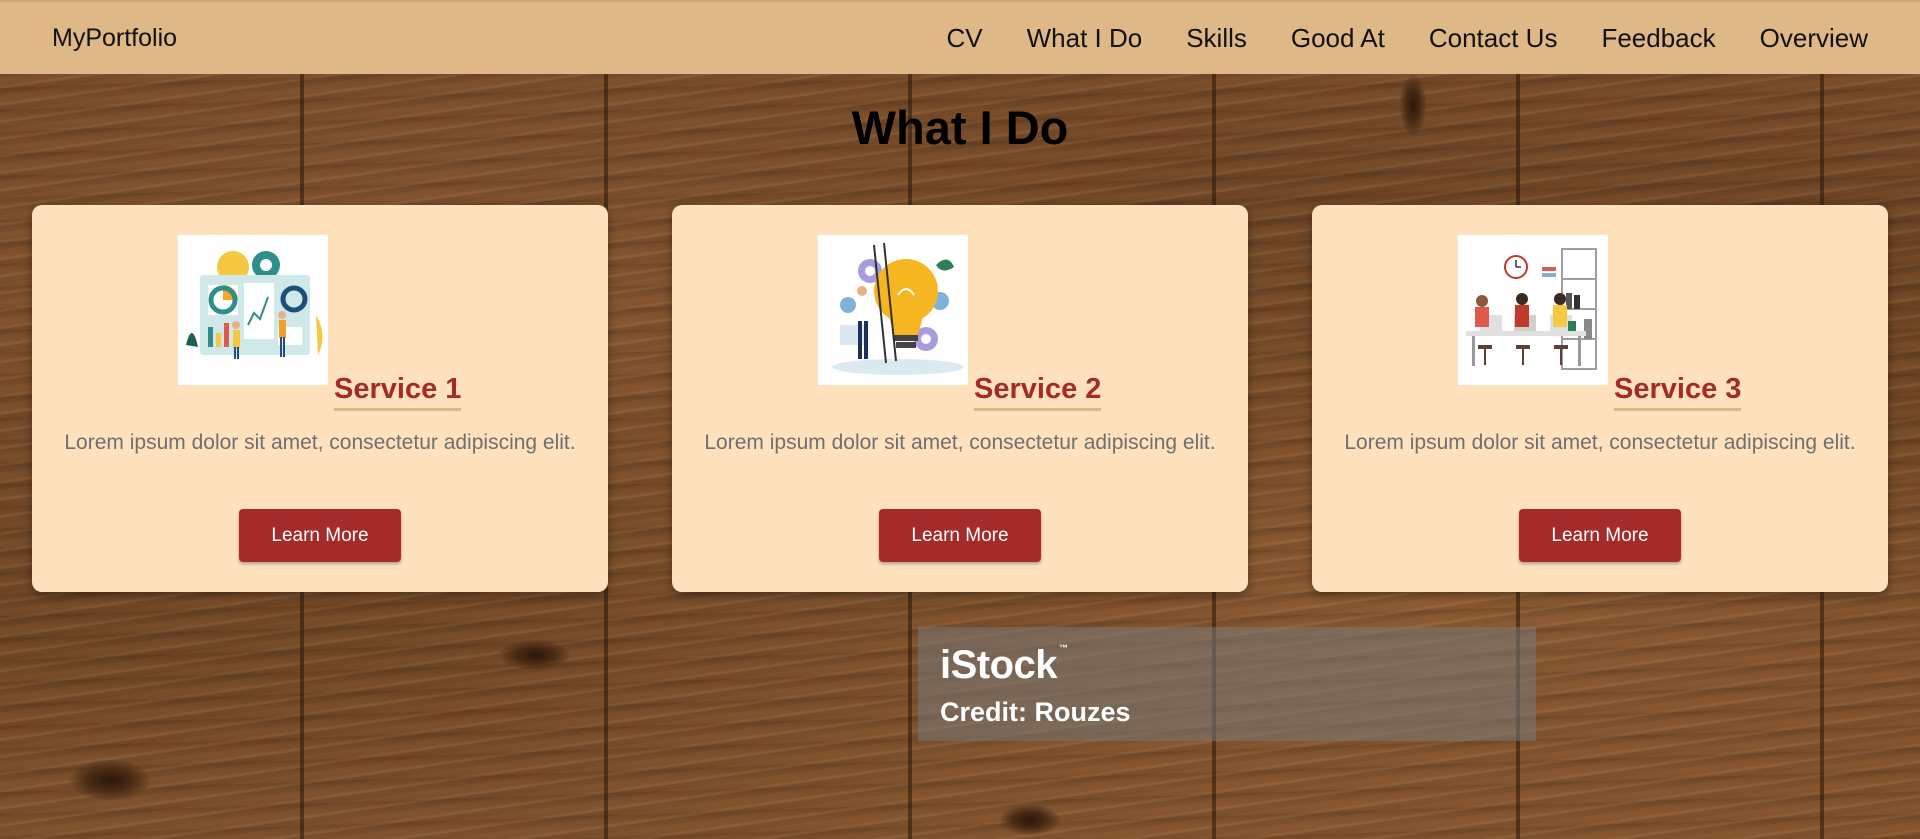 The image size is (1920, 839). I want to click on nav-link-contact-us: Contact Us, so click(1493, 38).